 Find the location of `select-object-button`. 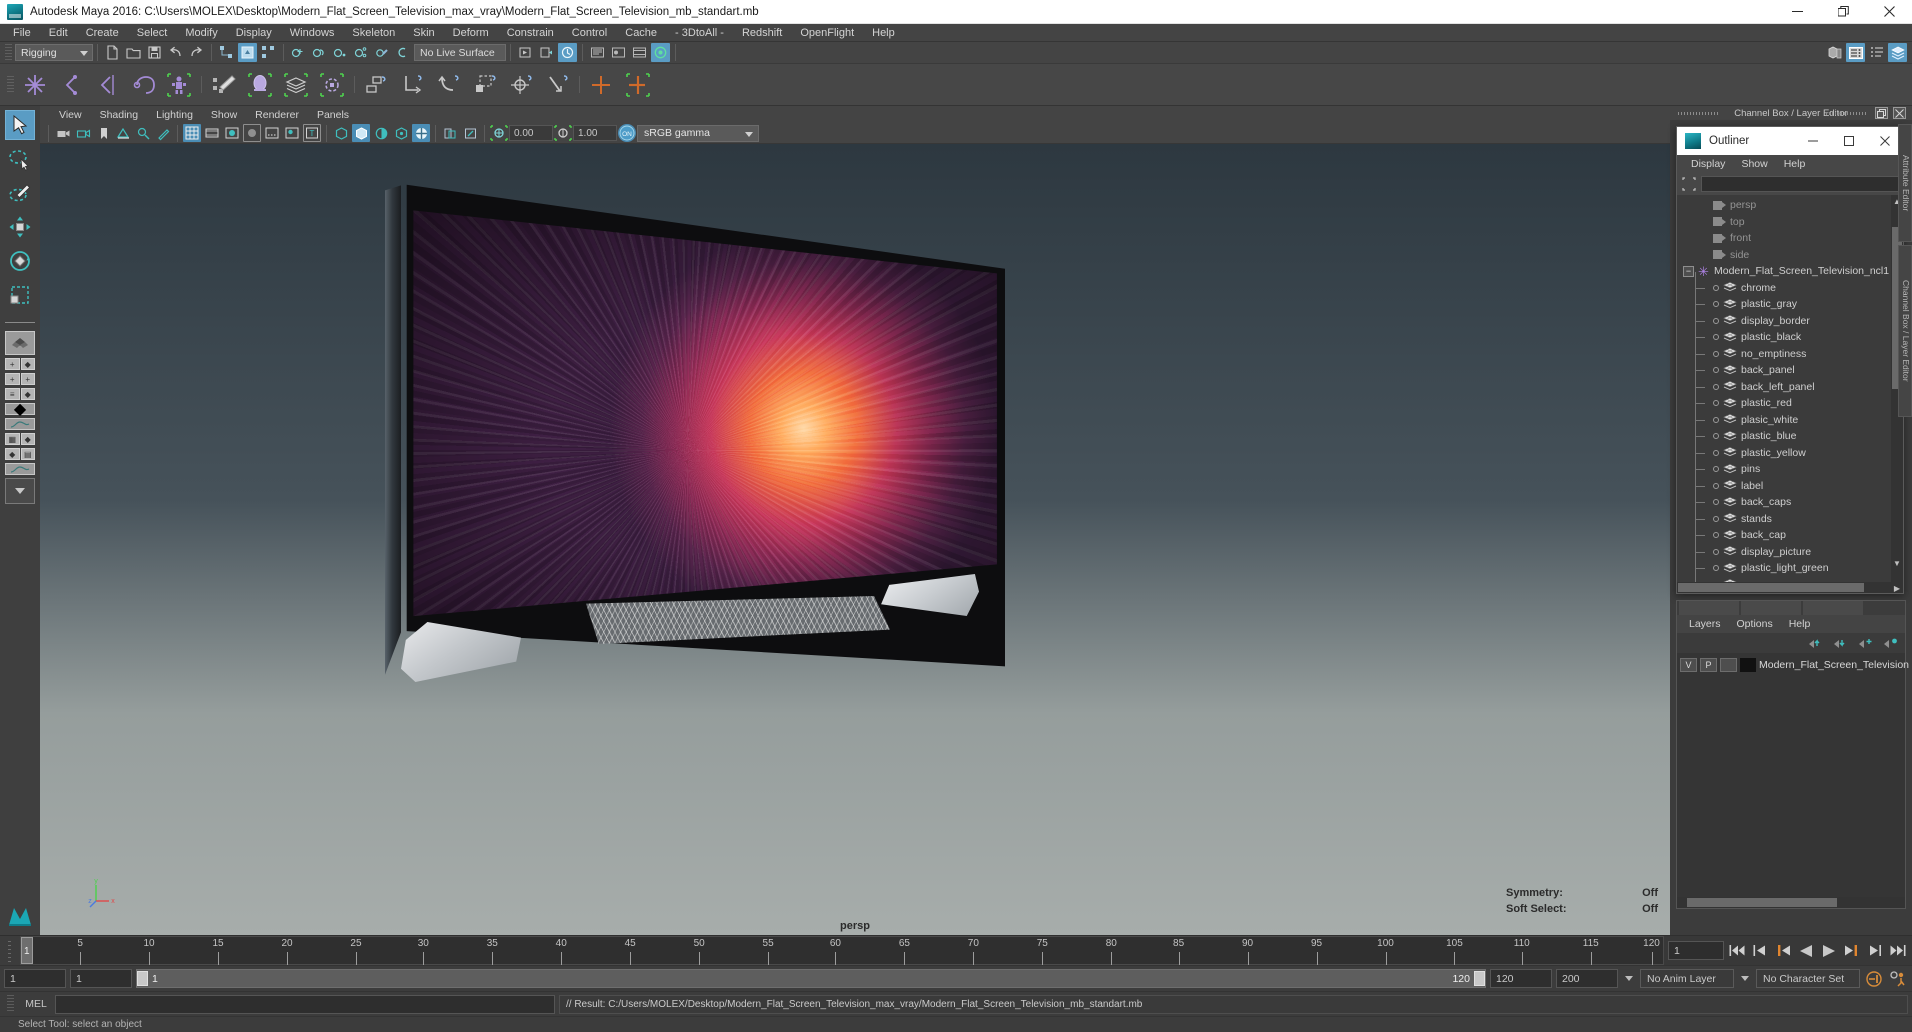

select-object-button is located at coordinates (247, 52).